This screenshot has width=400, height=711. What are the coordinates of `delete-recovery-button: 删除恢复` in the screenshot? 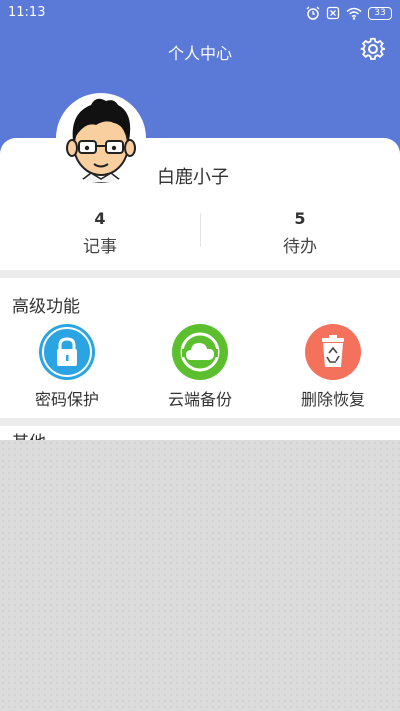 It's located at (333, 367).